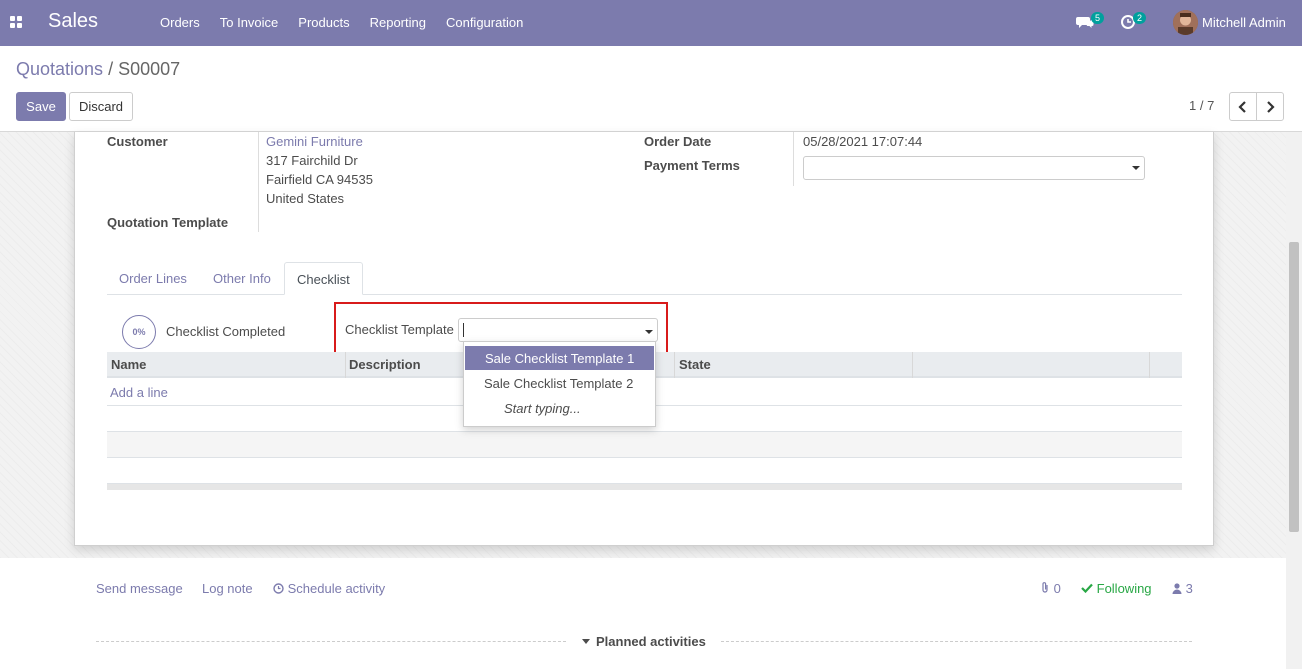 The image size is (1302, 669). I want to click on log-note-button: Log note, so click(227, 588).